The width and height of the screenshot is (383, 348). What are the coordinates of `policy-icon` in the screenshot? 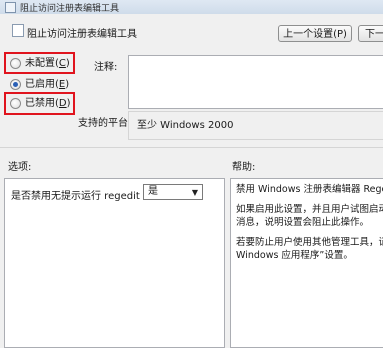 It's located at (10, 7).